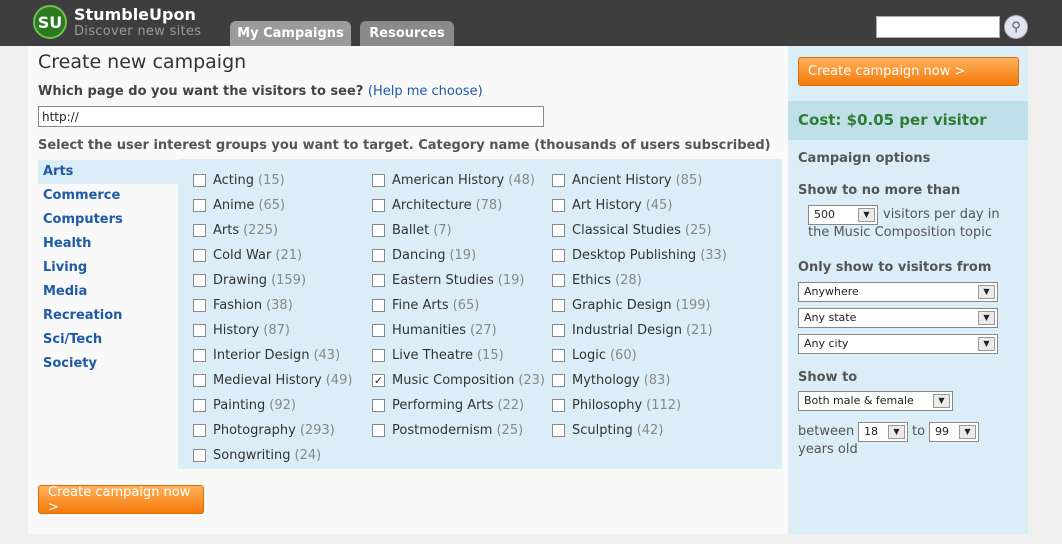 The width and height of the screenshot is (1062, 544). Describe the element at coordinates (458, 380) in the screenshot. I see `interest-item: ✓ Music Composition (23)` at that location.